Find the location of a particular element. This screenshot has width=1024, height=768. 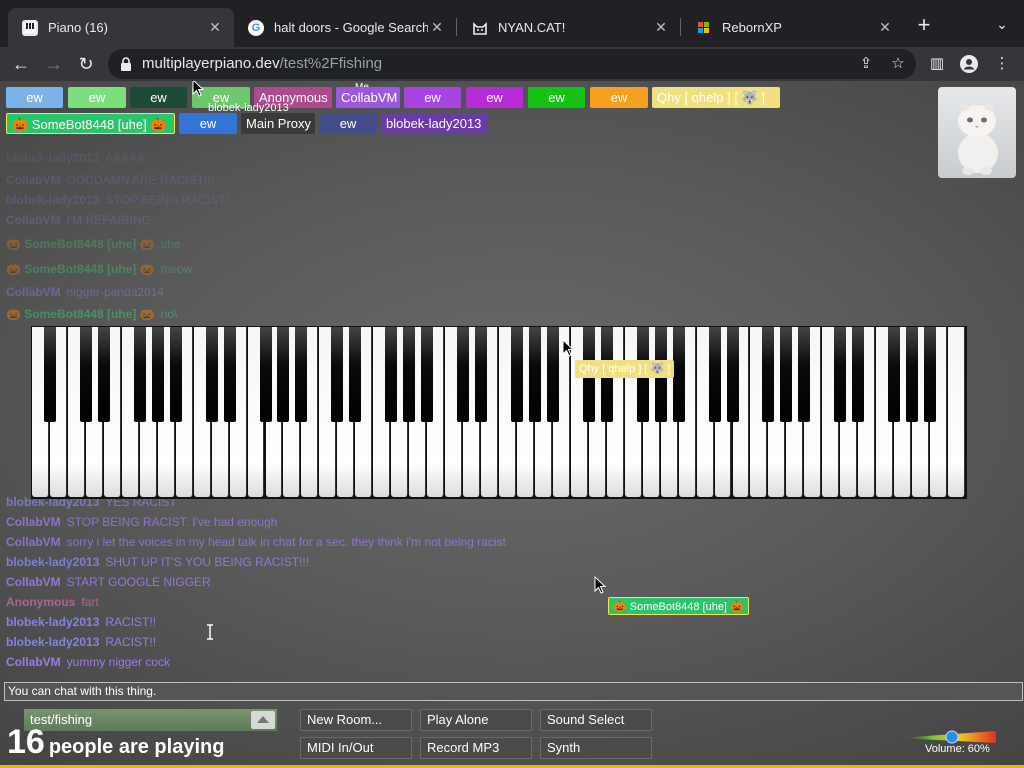

chat-message: blobek-lady2013 RACIST!! is located at coordinates (81, 642).